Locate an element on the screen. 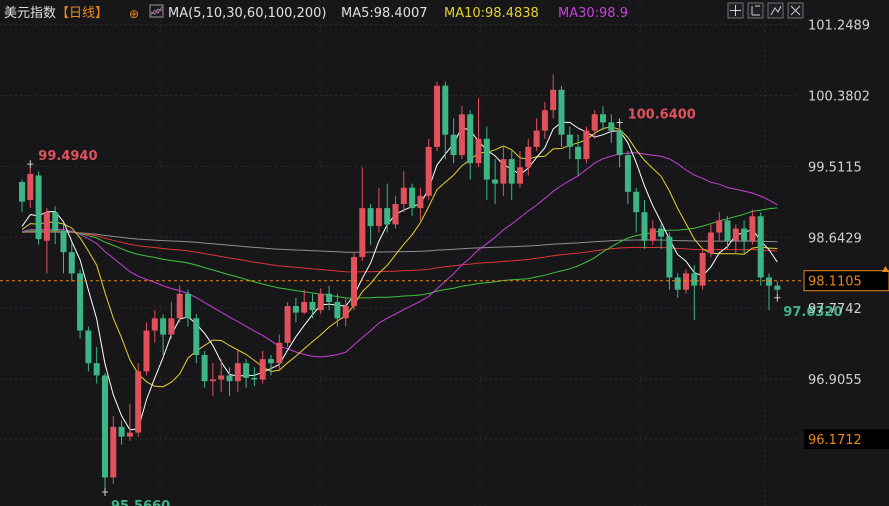  y-tick-label: 99.5115 is located at coordinates (835, 167).